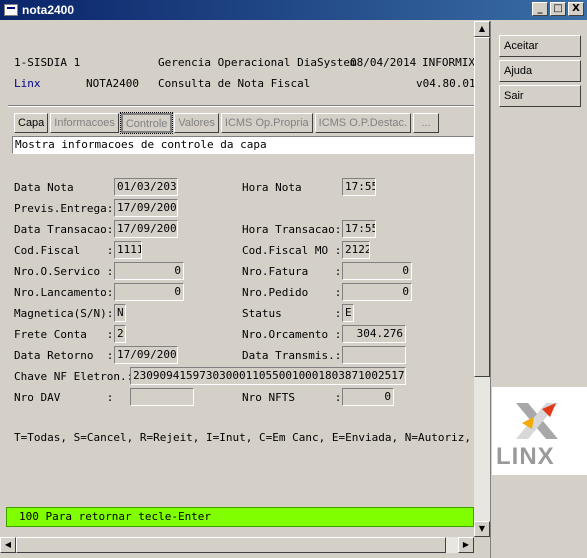 The height and width of the screenshot is (558, 587). I want to click on nro-orcamento-field: 304.276, so click(374, 334).